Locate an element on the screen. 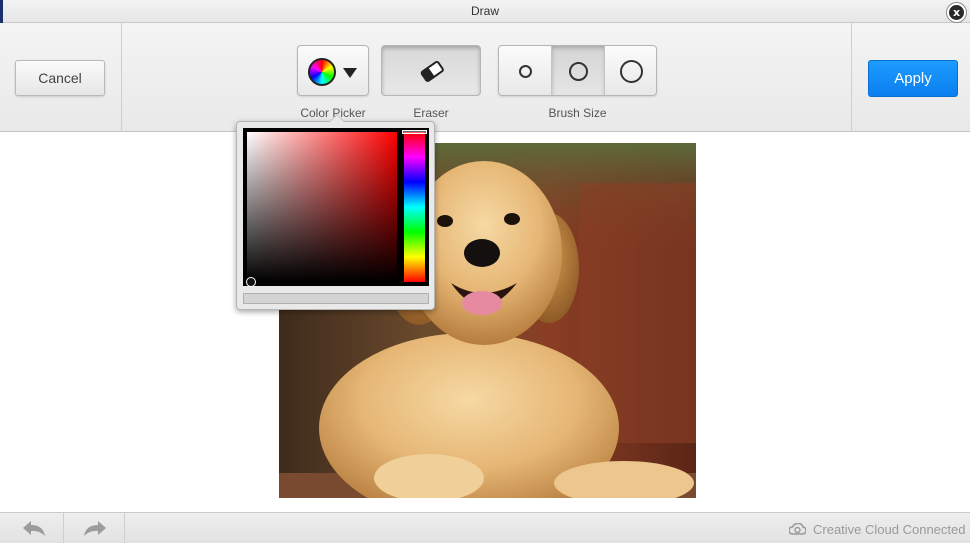  cancel-button: Cancel is located at coordinates (60, 78).